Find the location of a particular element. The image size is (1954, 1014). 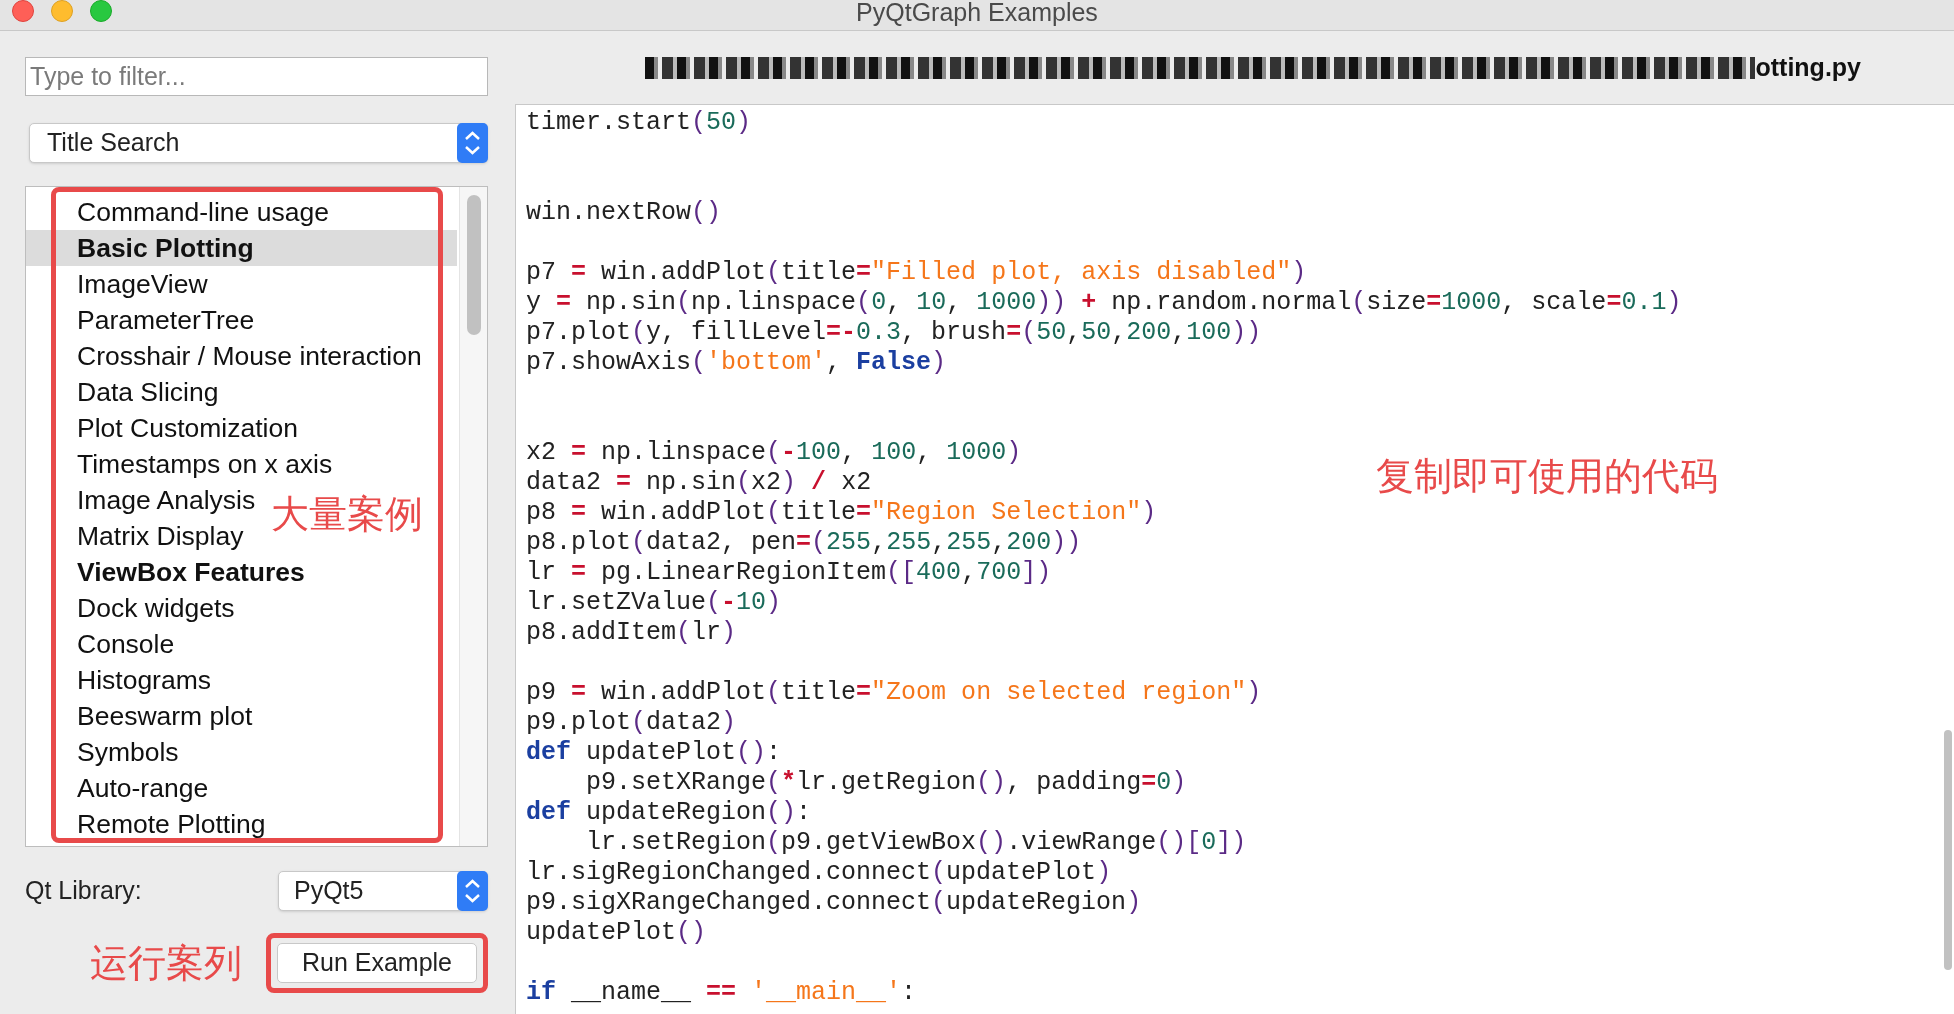

code-line: lr = pg.LinearRegionItem([400,700]) is located at coordinates (789, 573).